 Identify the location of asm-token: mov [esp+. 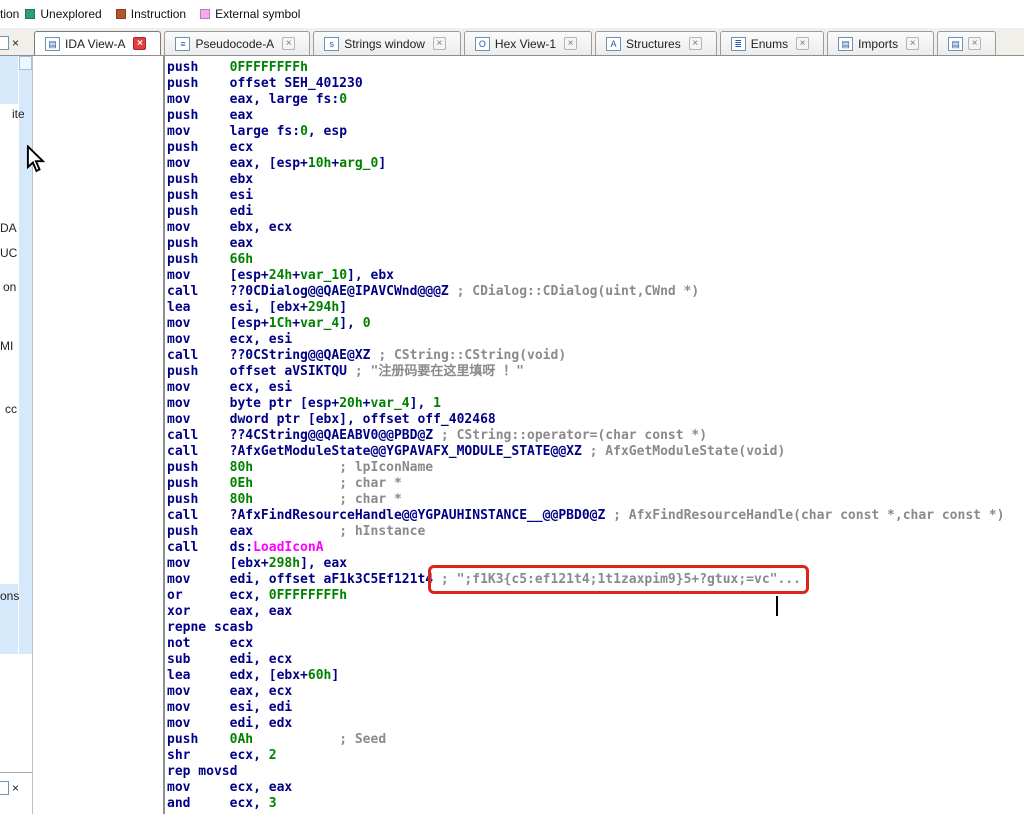
(218, 323).